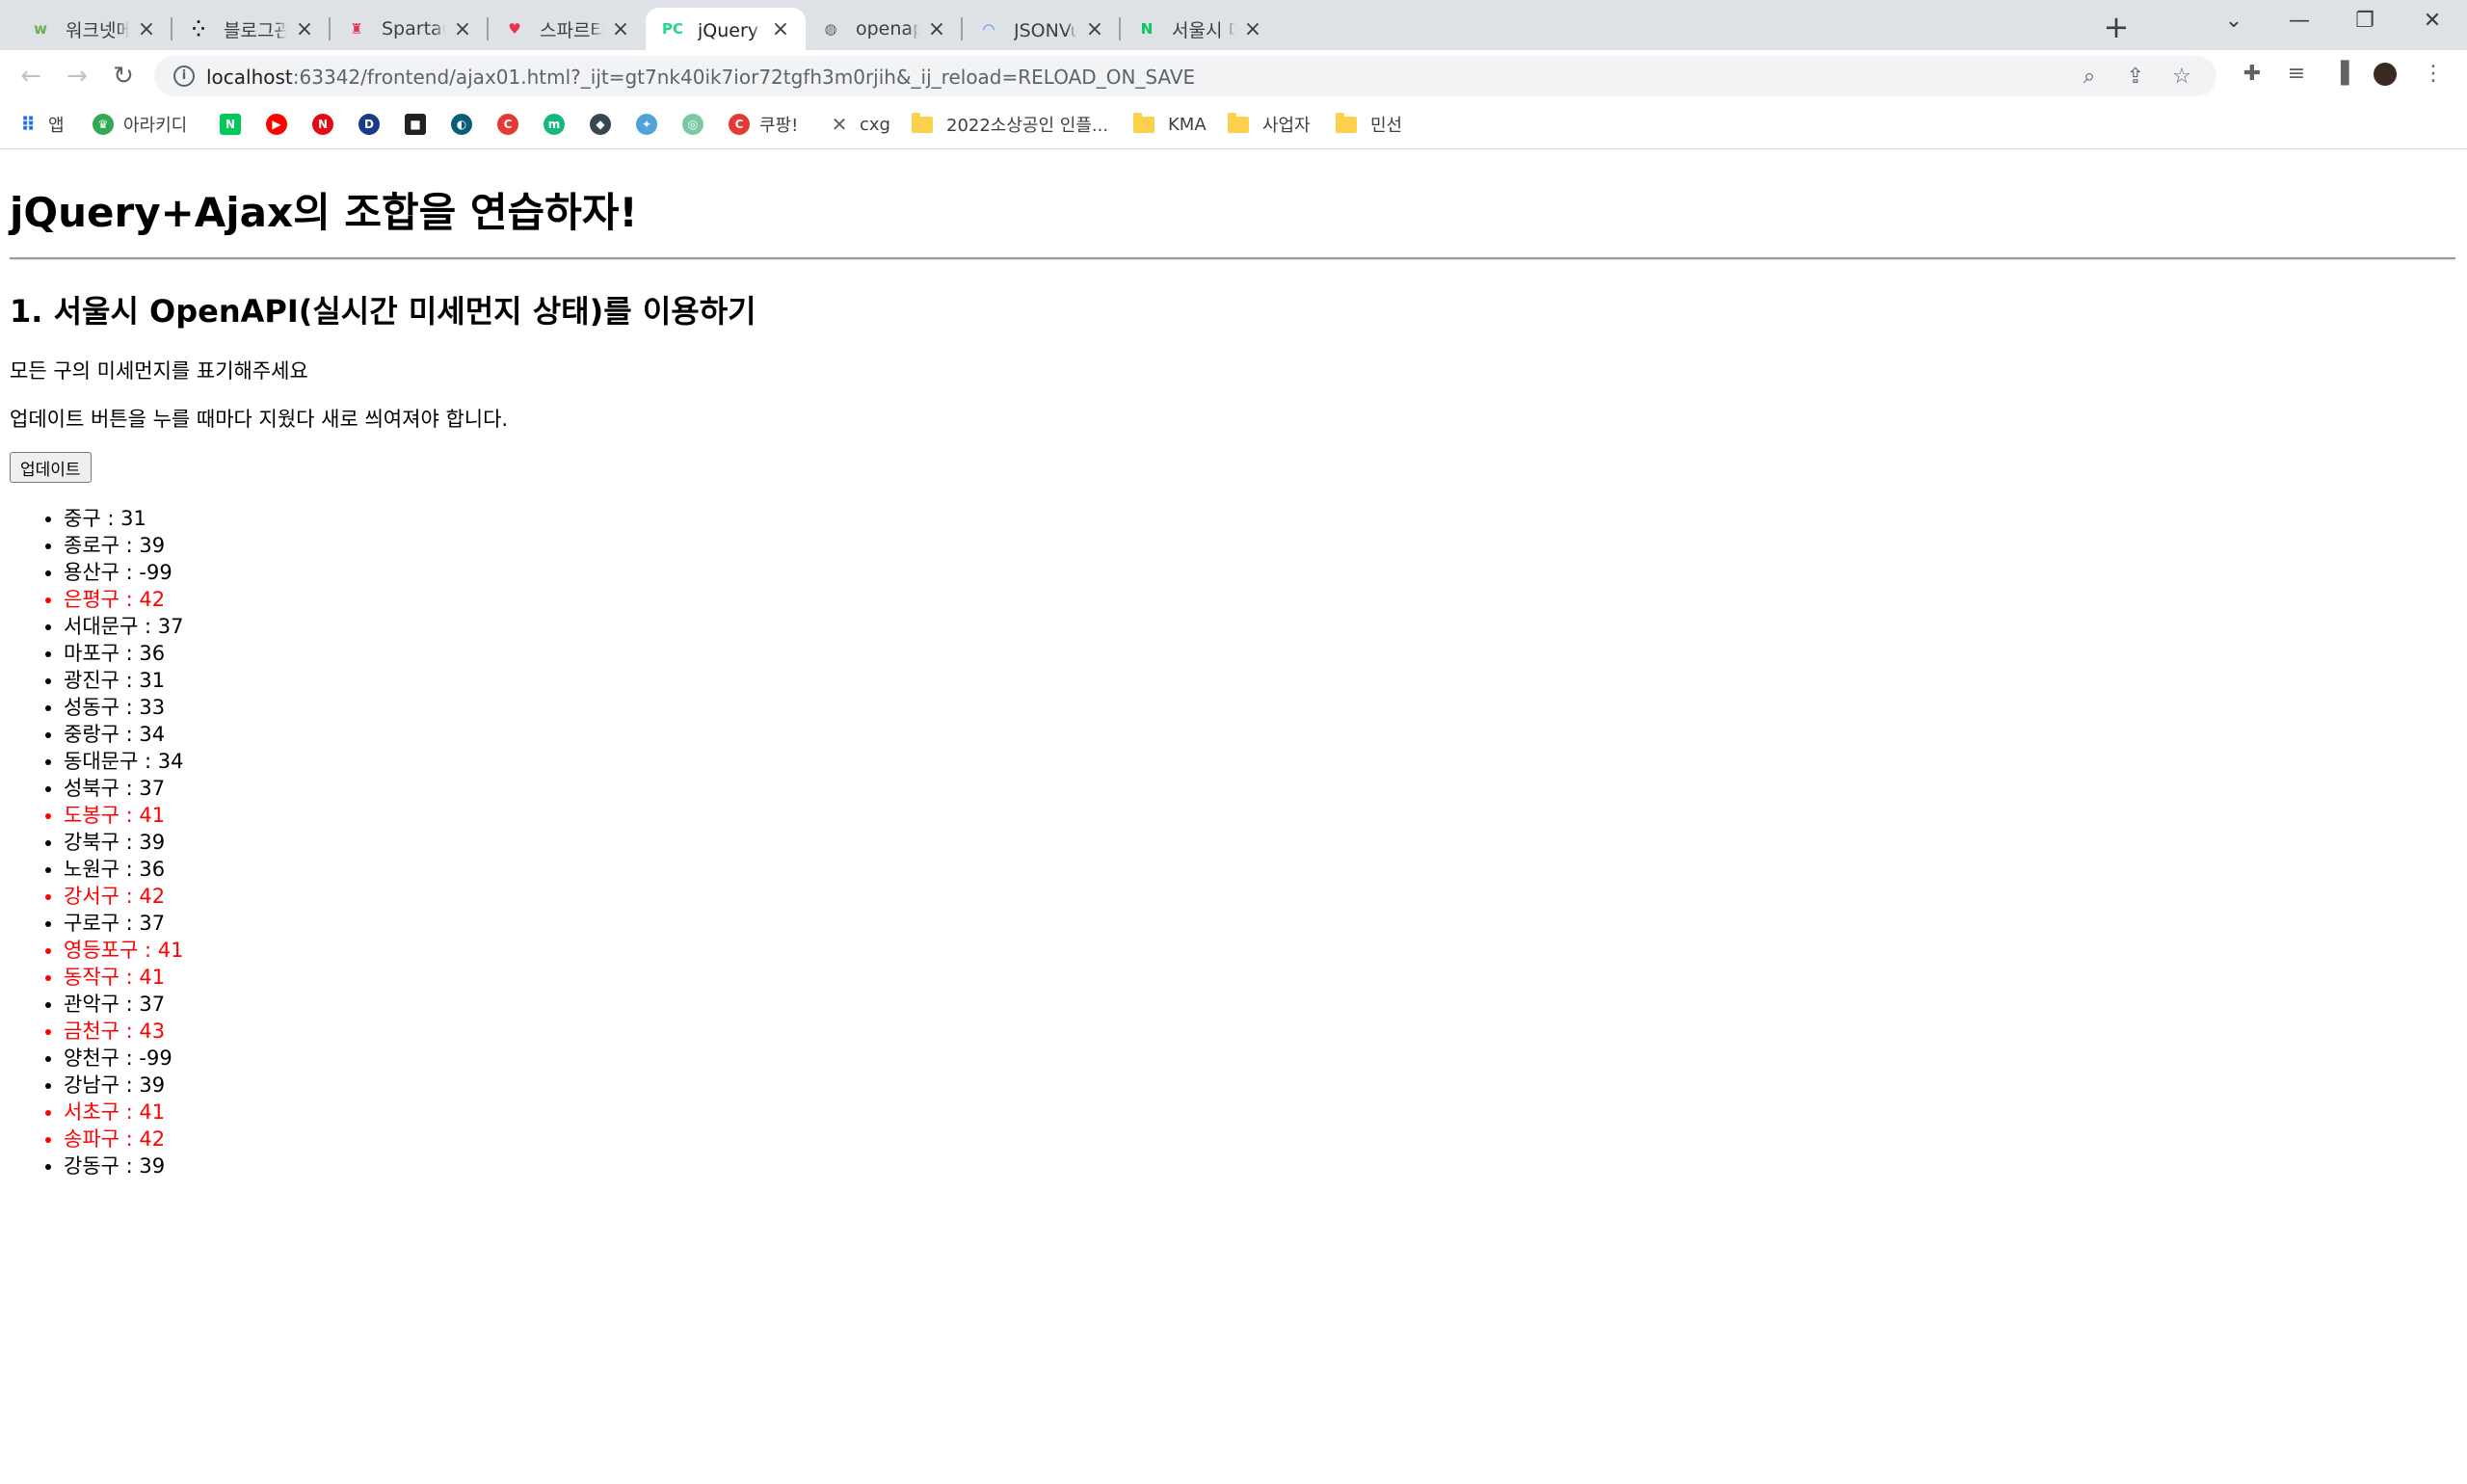  I want to click on district-name: 서대문구, so click(101, 626).